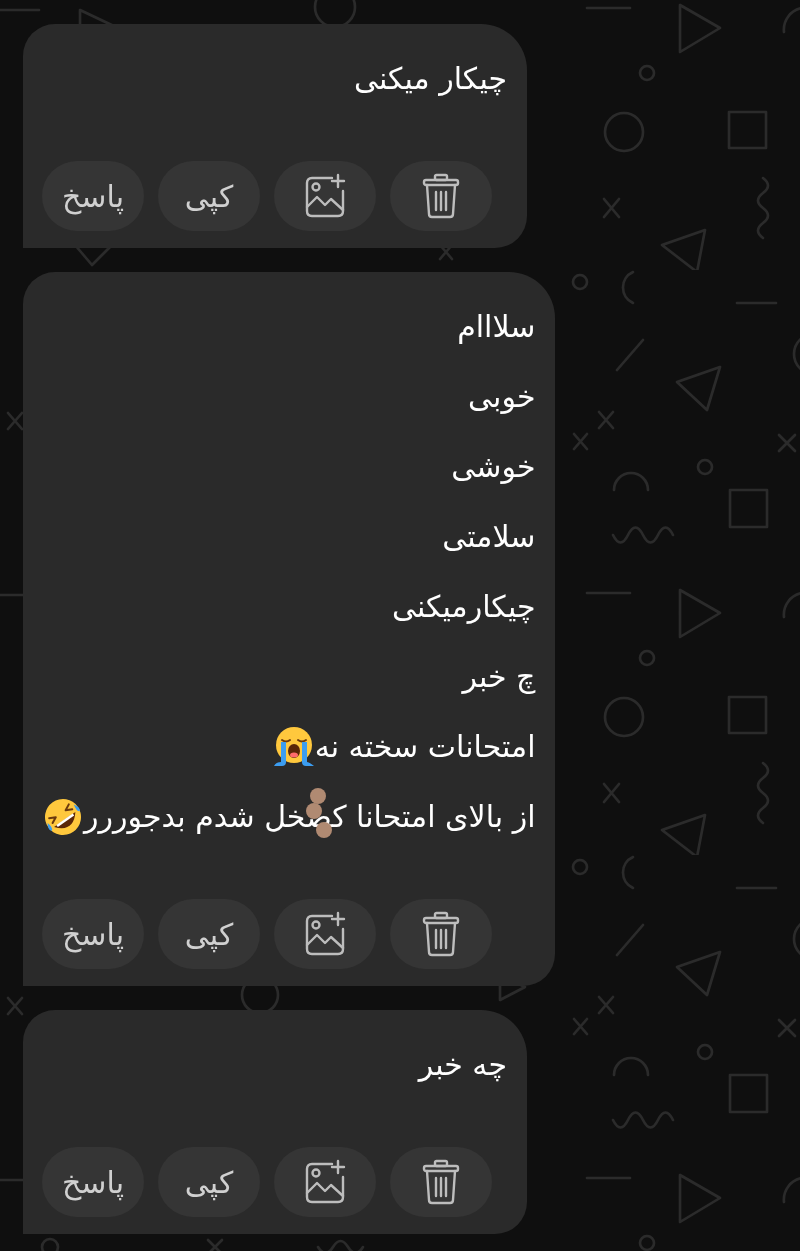 The height and width of the screenshot is (1251, 800). What do you see at coordinates (496, 327) in the screenshot?
I see `message-text: سلااام` at bounding box center [496, 327].